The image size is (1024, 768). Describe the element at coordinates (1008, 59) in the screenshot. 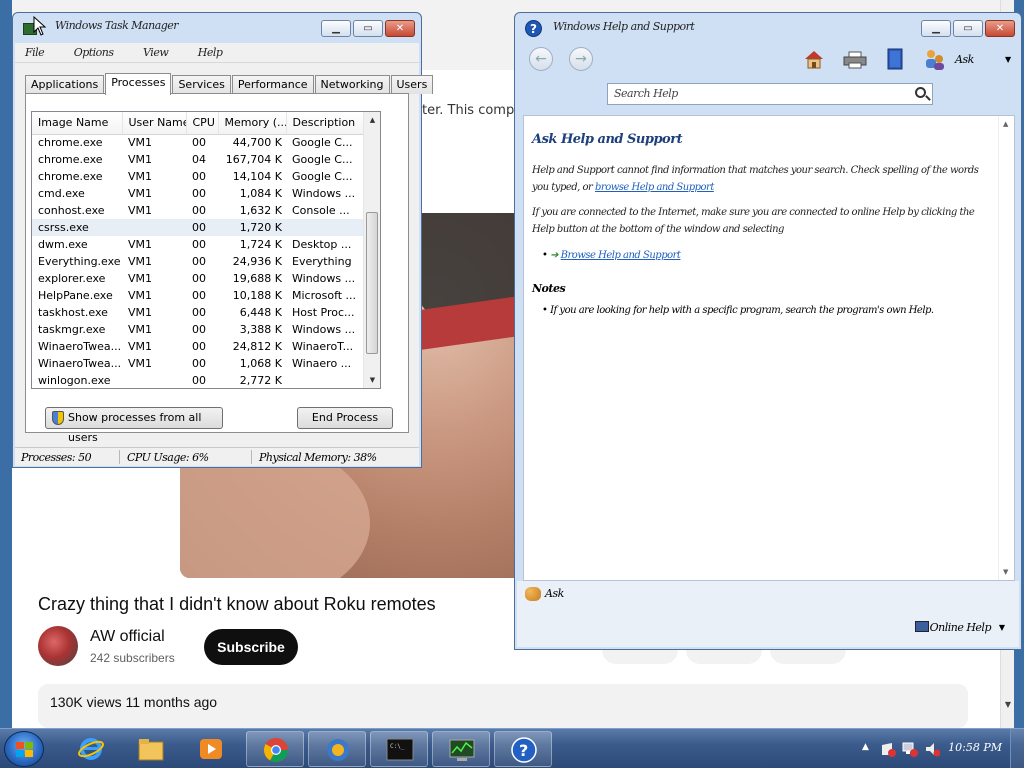

I see `options-dropdown-icon: ▼` at that location.